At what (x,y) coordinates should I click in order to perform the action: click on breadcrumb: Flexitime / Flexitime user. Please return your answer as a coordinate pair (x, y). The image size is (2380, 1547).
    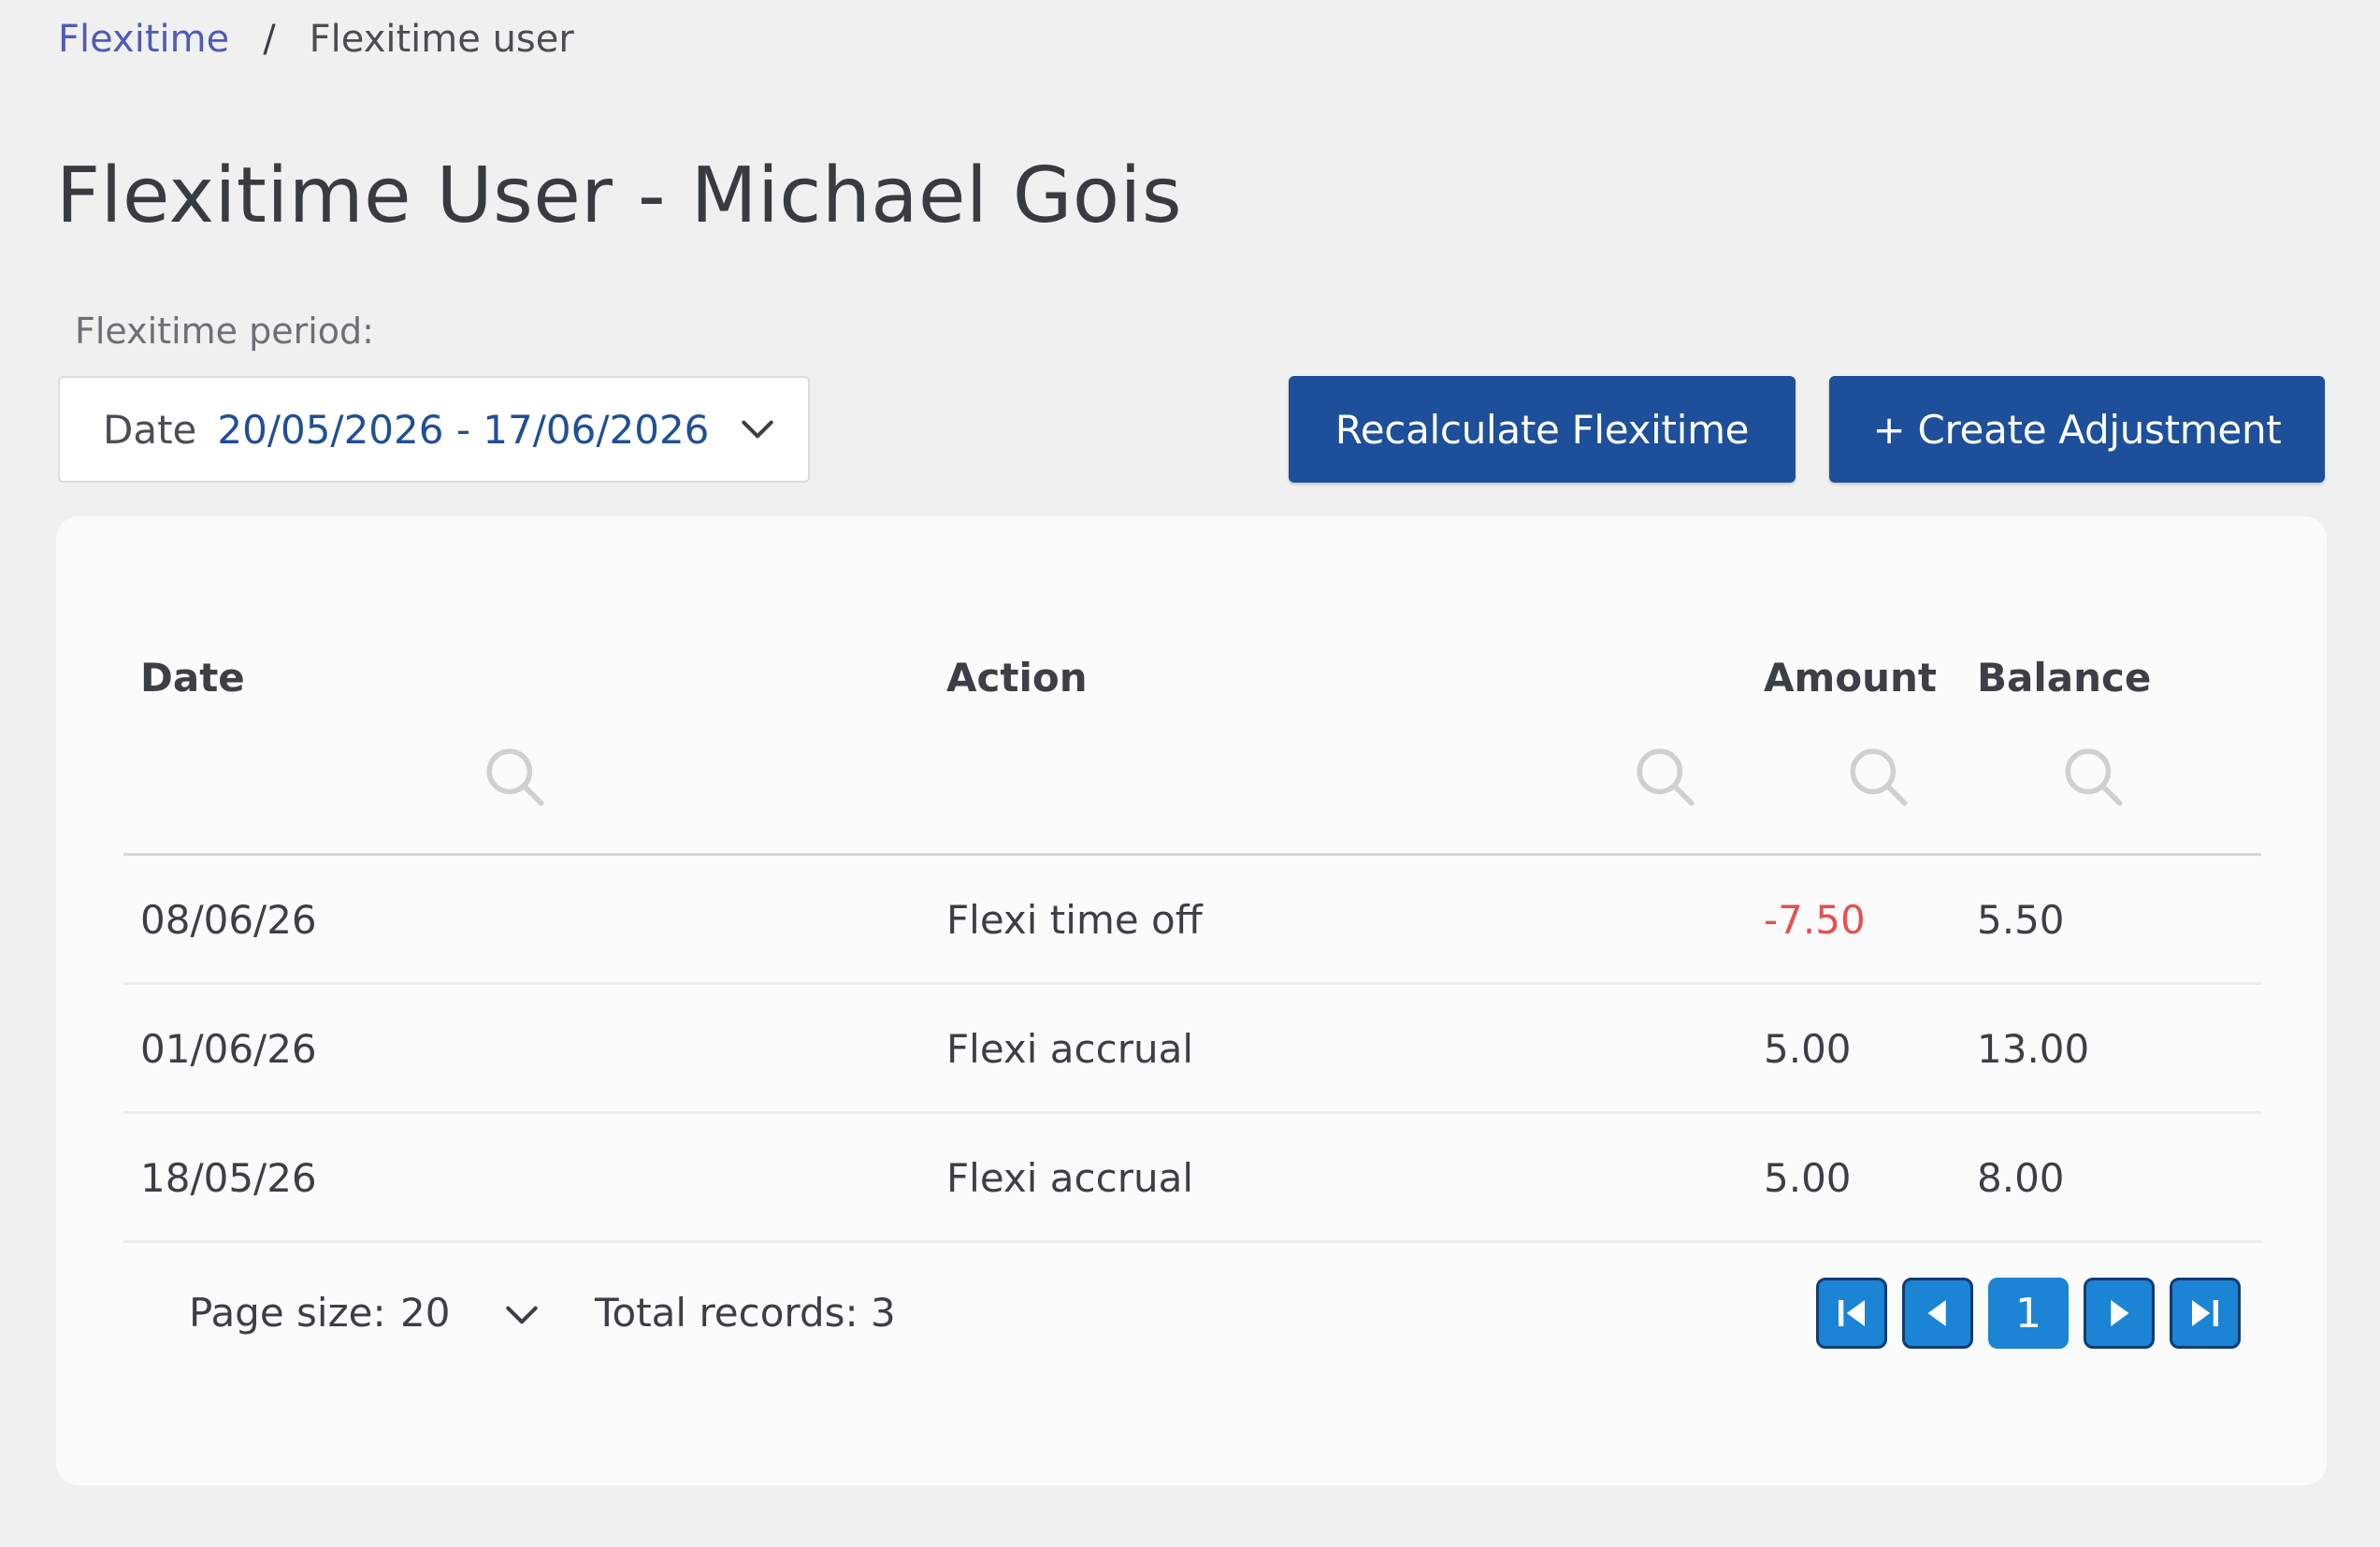
    Looking at the image, I should click on (316, 39).